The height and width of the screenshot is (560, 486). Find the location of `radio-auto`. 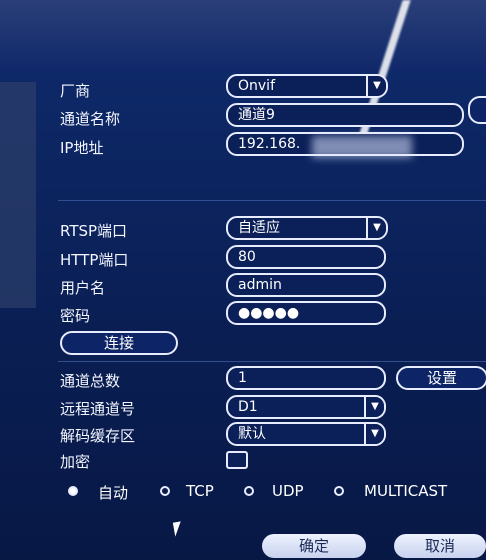

radio-auto is located at coordinates (73, 491).